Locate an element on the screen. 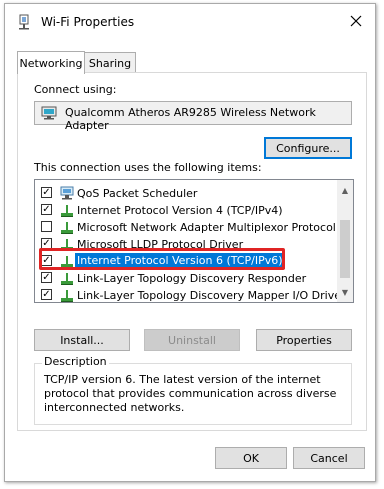 This screenshot has width=384, height=489. title-bar: Wi-Fi Properties is located at coordinates (190, 22).